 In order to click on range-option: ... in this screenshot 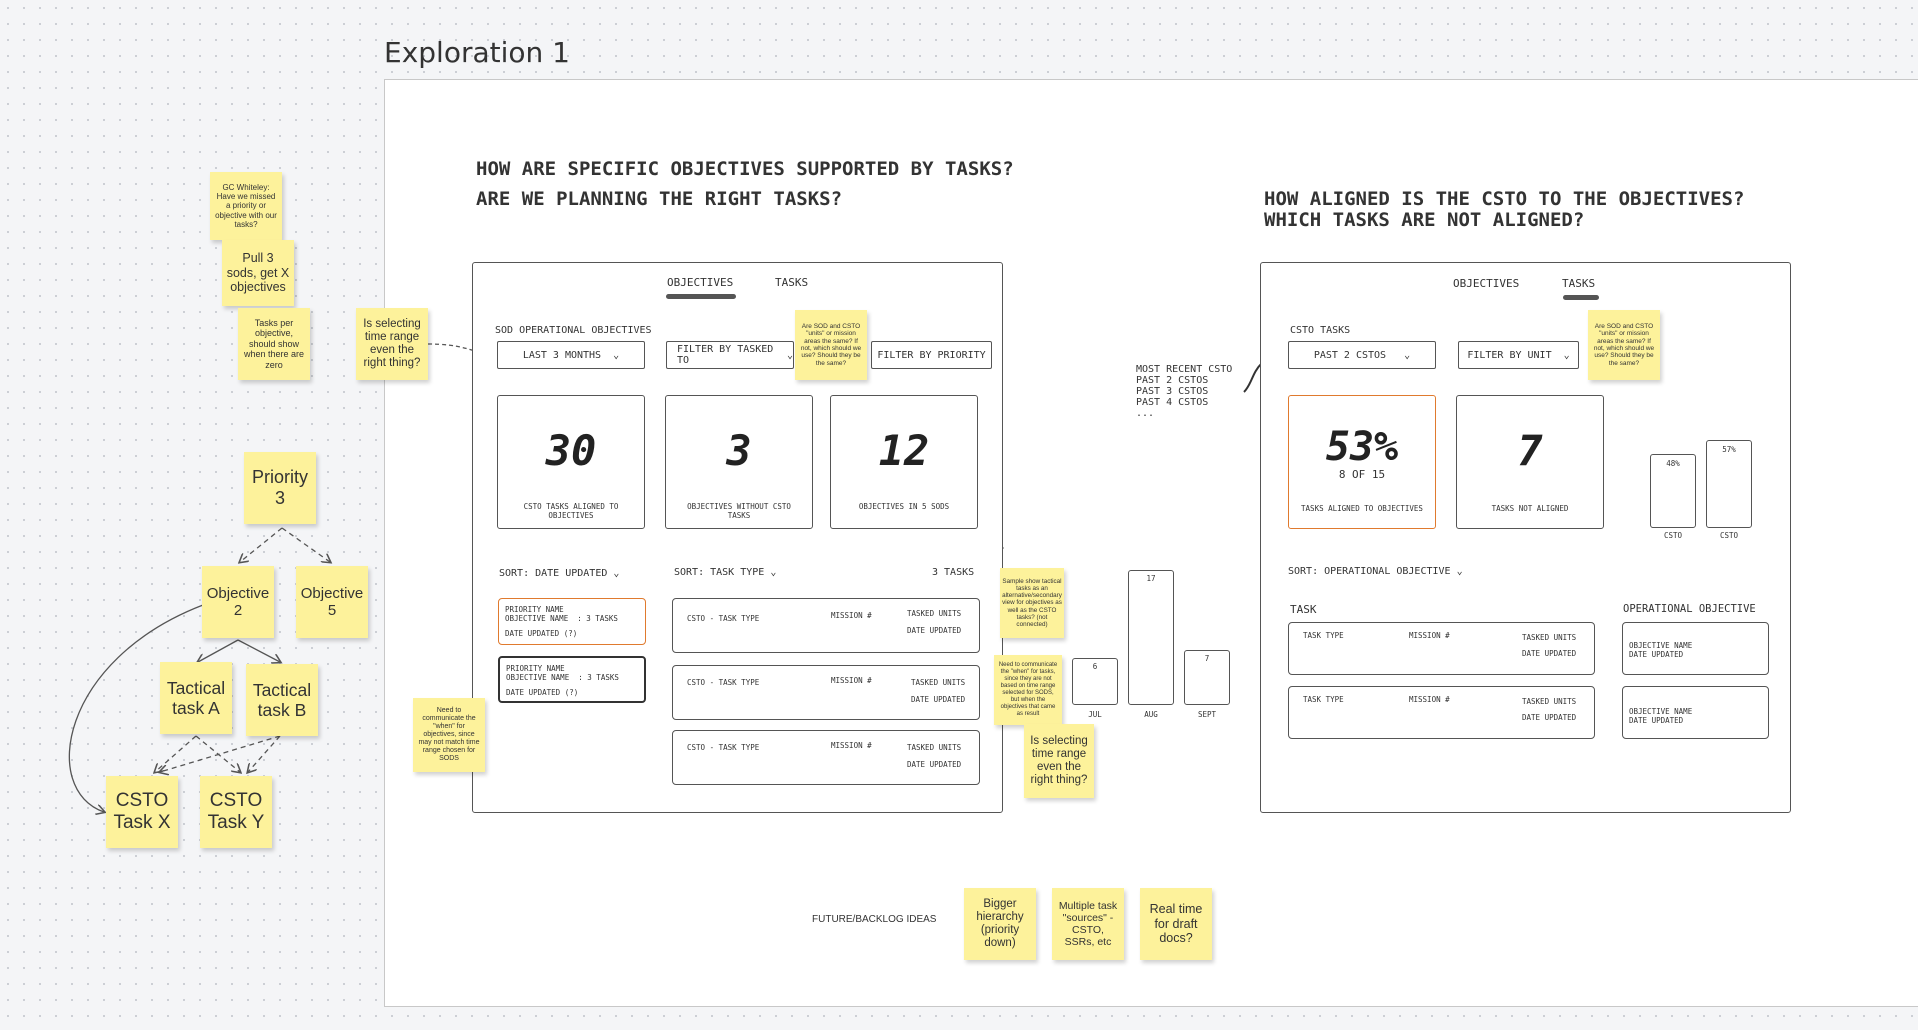, I will do `click(1184, 413)`.